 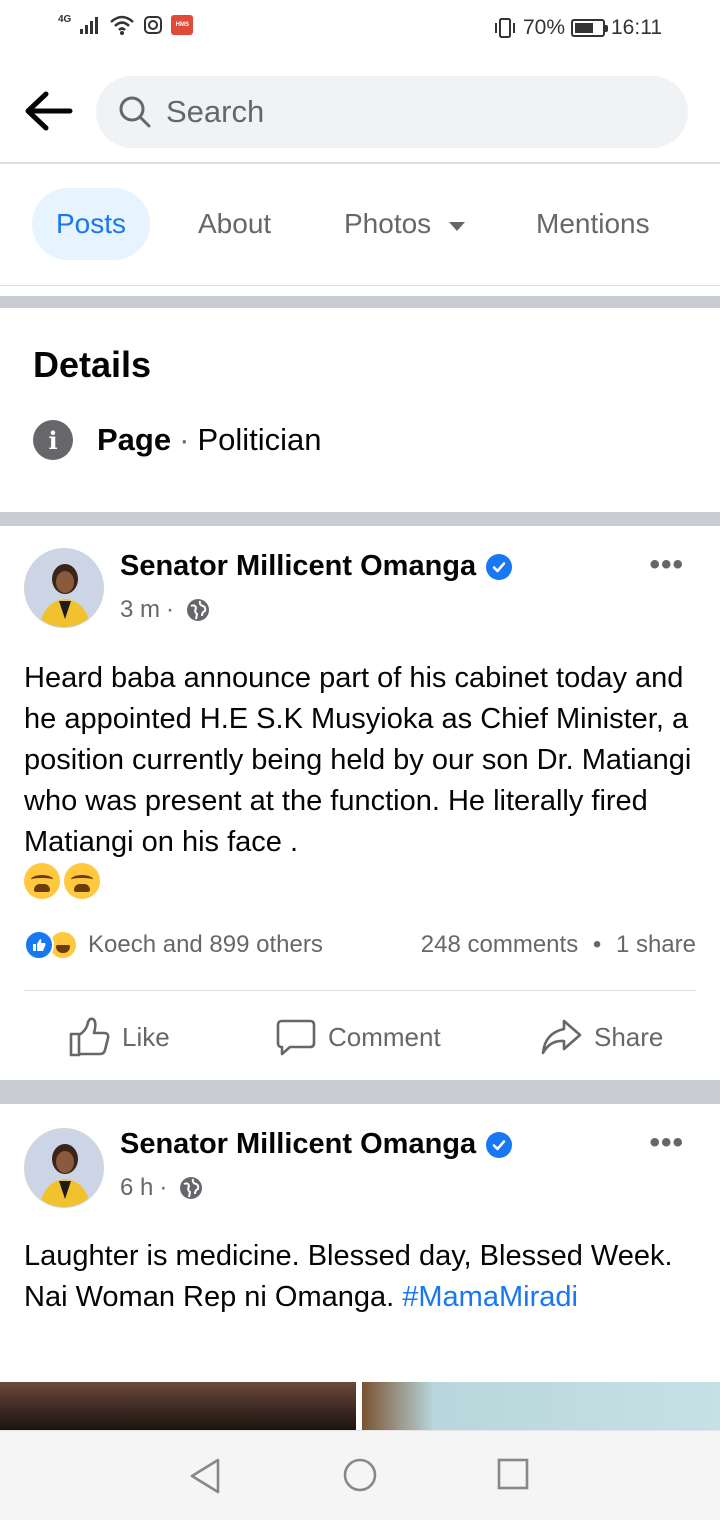 I want to click on comment-button: Comment, so click(x=358, y=1037).